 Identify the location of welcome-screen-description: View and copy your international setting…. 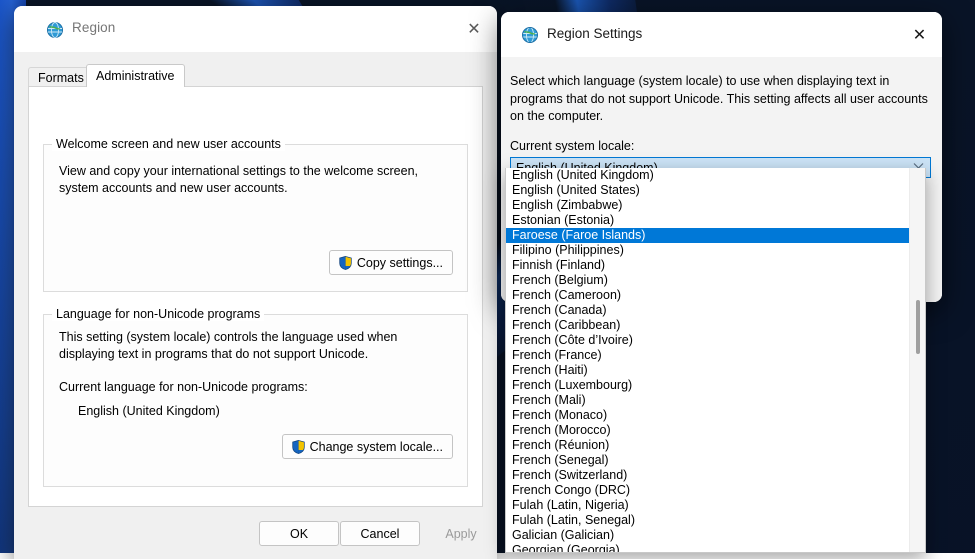
(238, 179).